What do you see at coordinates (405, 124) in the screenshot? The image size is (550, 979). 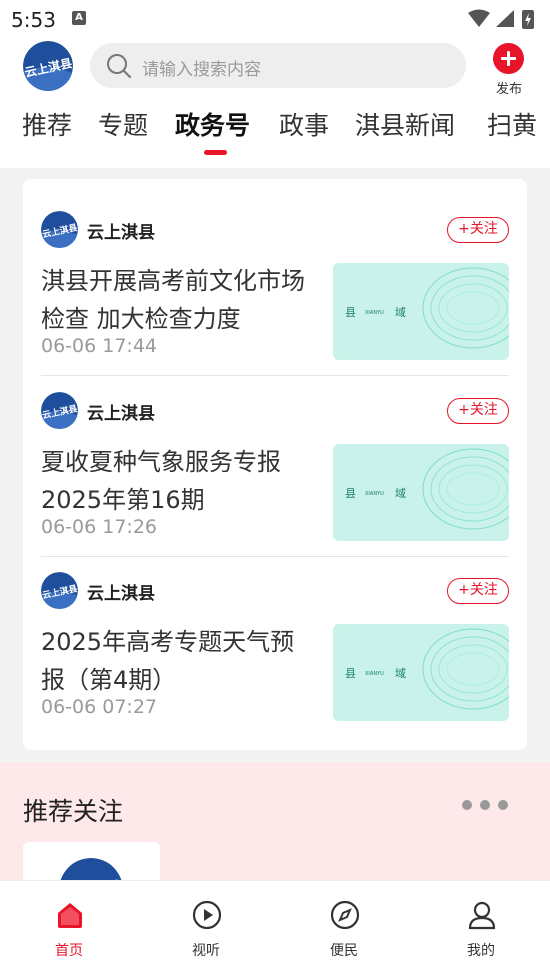 I see `tab-qixian-news: 淇县新闻` at bounding box center [405, 124].